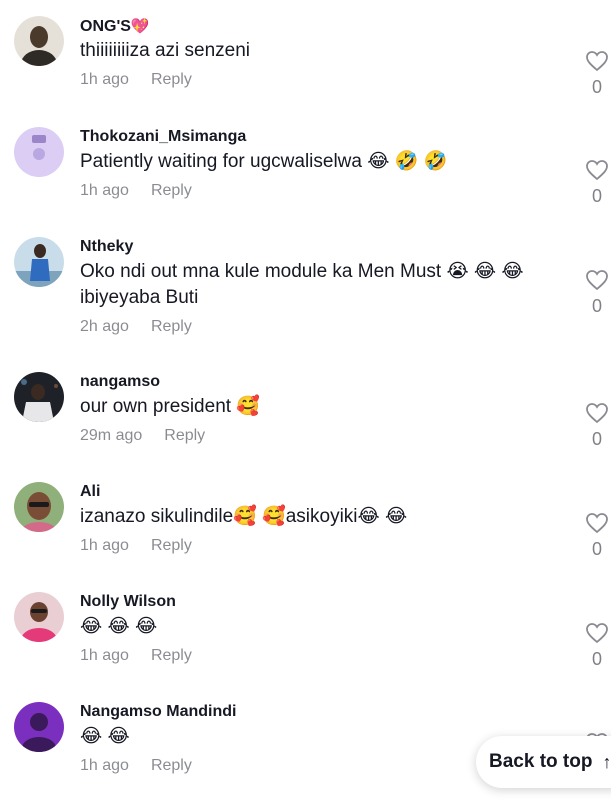  I want to click on comment-text: 😂 😂 😂, so click(119, 626).